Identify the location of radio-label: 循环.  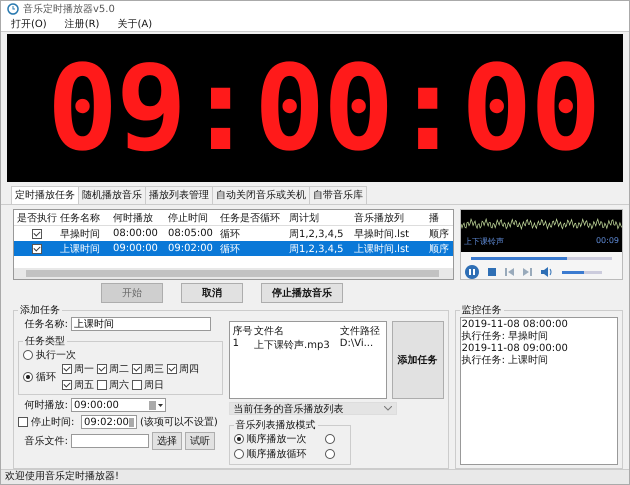
(46, 377).